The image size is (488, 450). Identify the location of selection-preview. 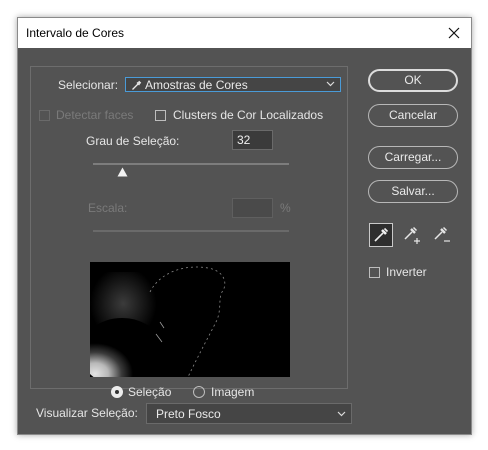
(190, 319).